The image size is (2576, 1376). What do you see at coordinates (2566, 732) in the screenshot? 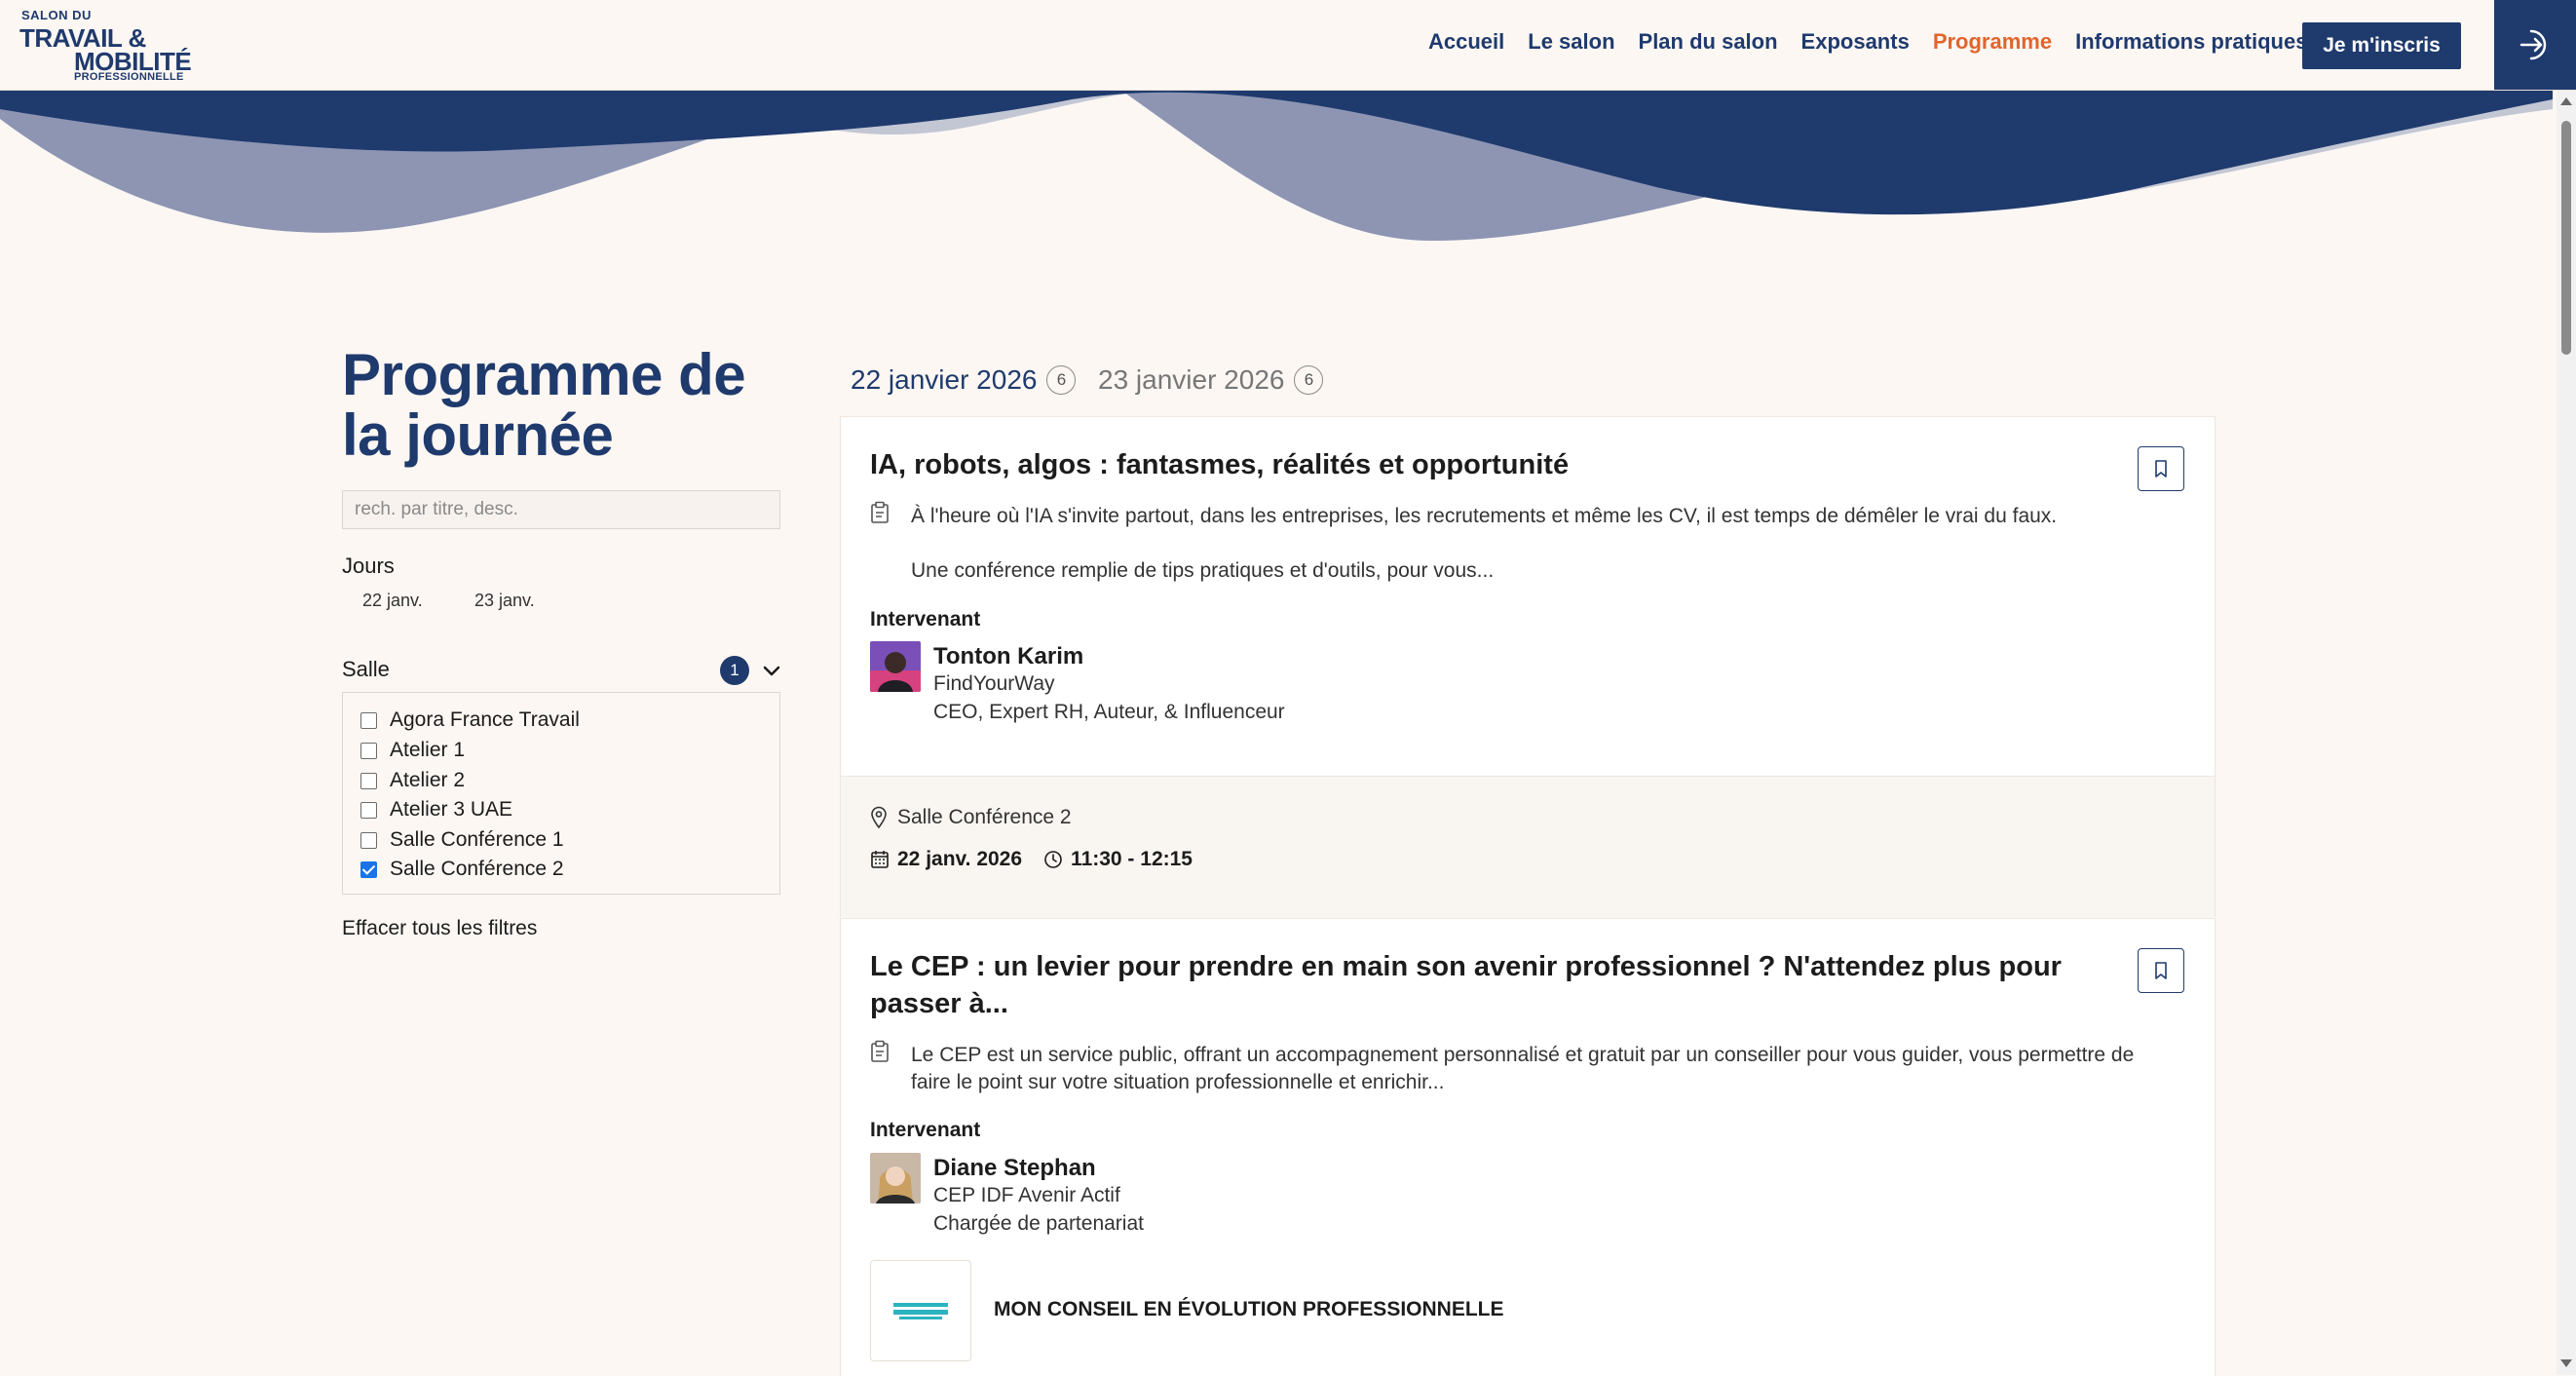
I see `page-scrollbar` at bounding box center [2566, 732].